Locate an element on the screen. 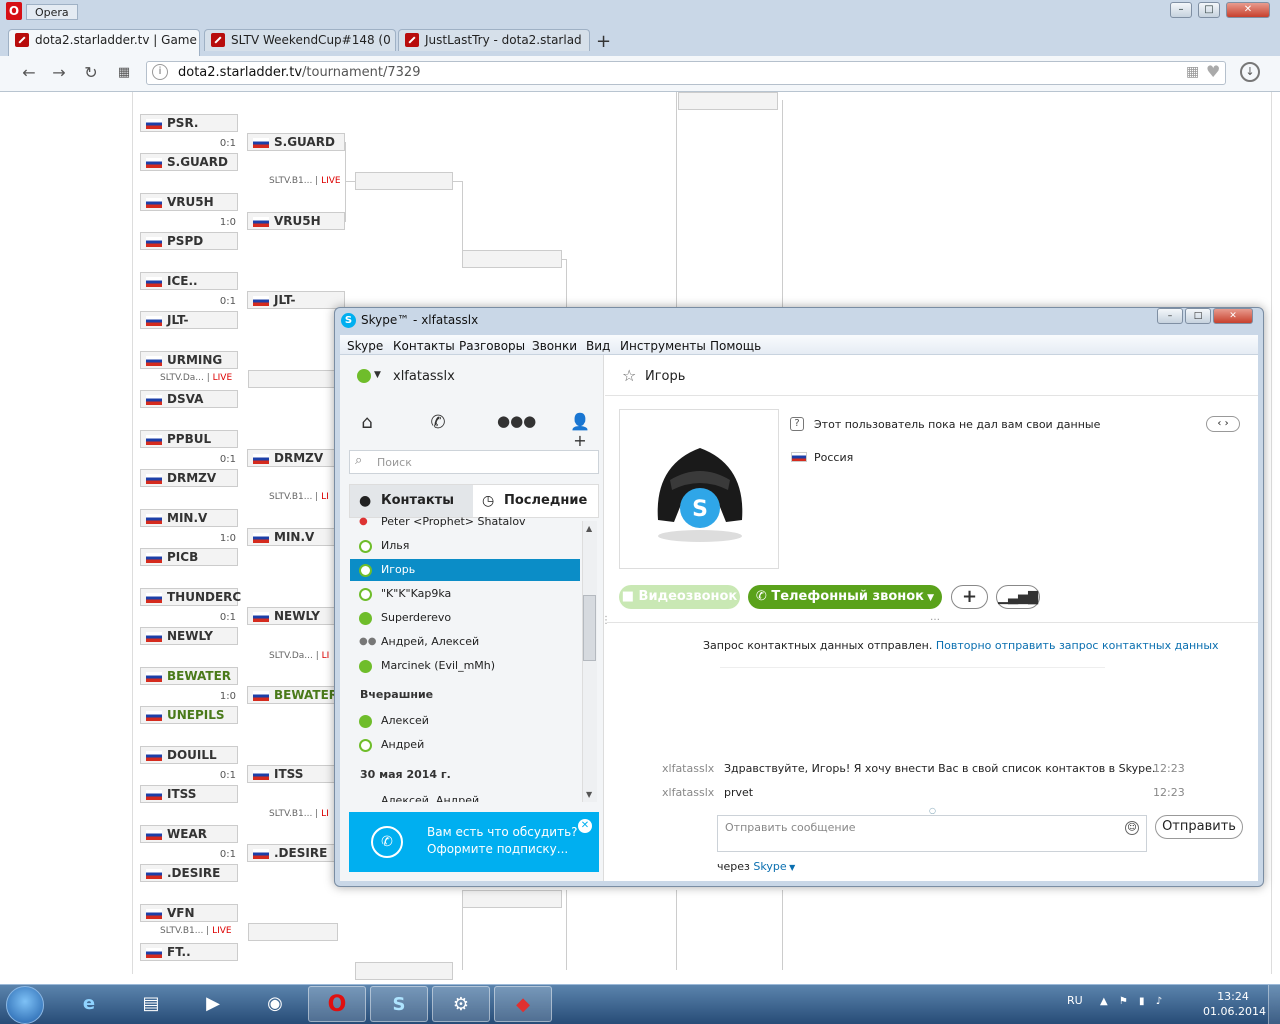  close-button: ✕ is located at coordinates (1248, 10).